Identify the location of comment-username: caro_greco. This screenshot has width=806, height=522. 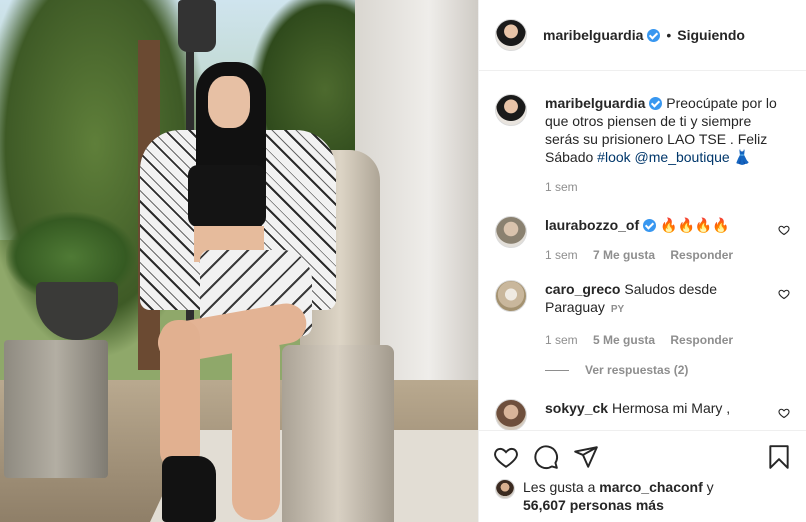
(582, 289).